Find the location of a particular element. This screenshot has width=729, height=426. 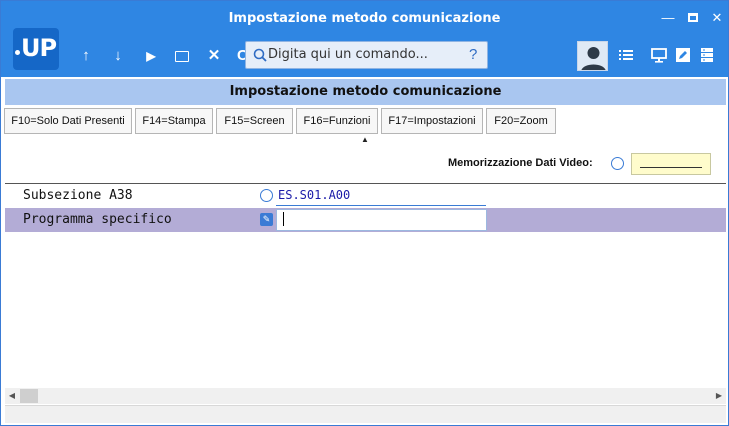

memo-radio is located at coordinates (617, 163).